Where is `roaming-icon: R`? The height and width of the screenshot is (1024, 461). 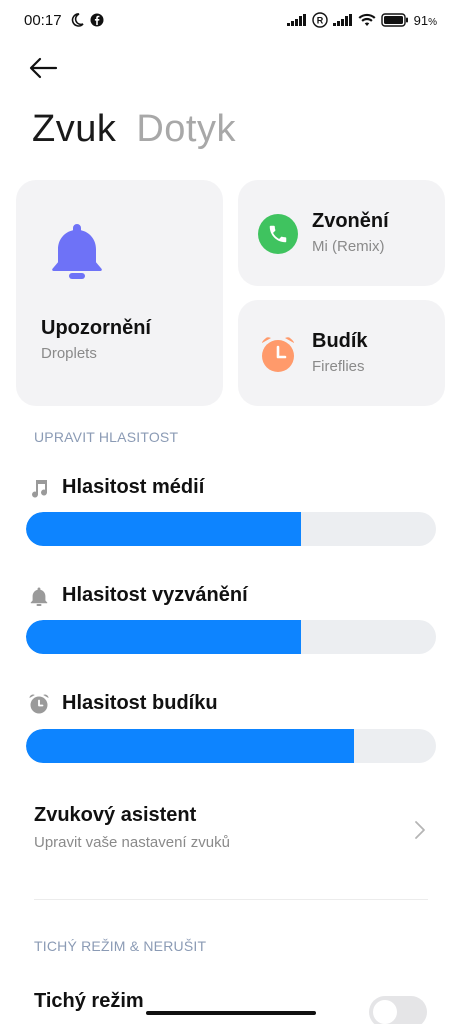 roaming-icon: R is located at coordinates (319, 20).